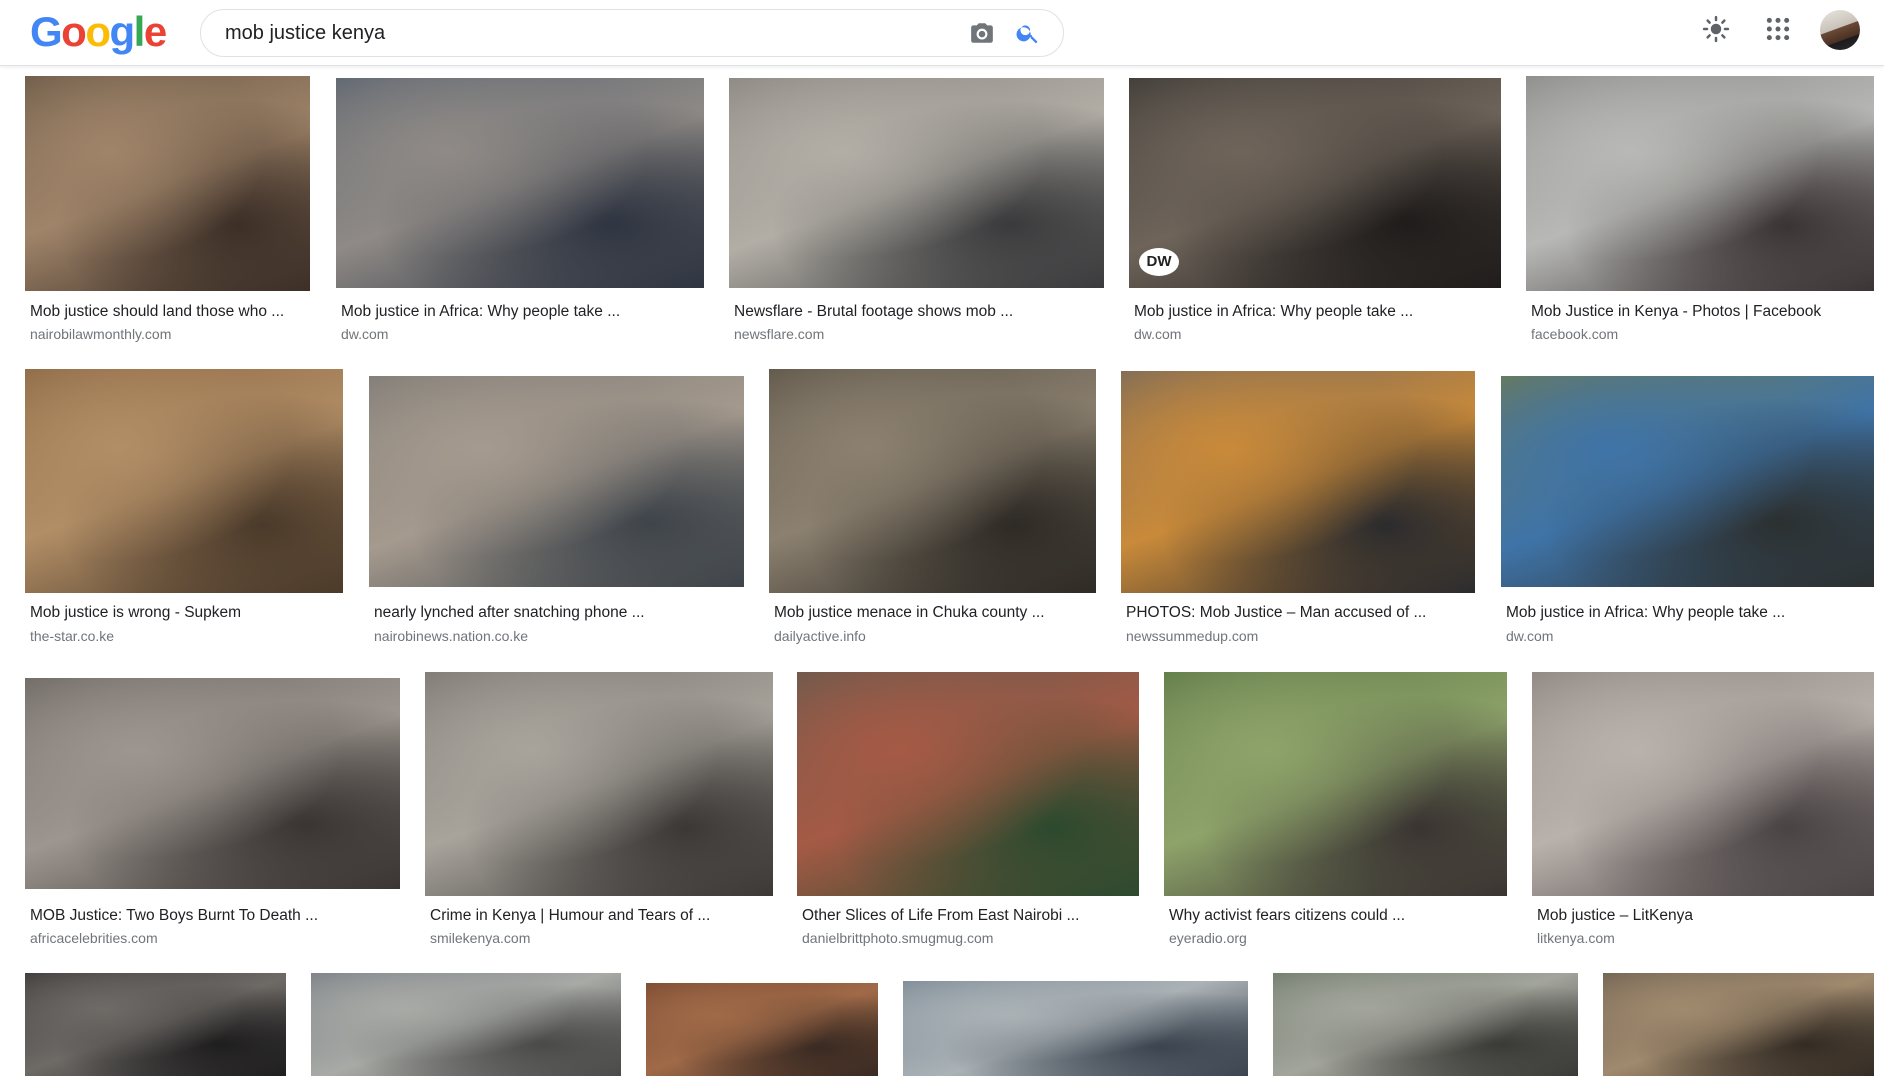 The width and height of the screenshot is (1884, 1076). I want to click on search-icon, so click(1028, 33).